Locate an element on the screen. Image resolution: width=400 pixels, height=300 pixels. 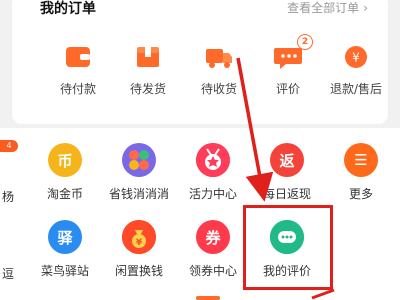
view-all-orders-link: 查看全部订单 › is located at coordinates (327, 8).